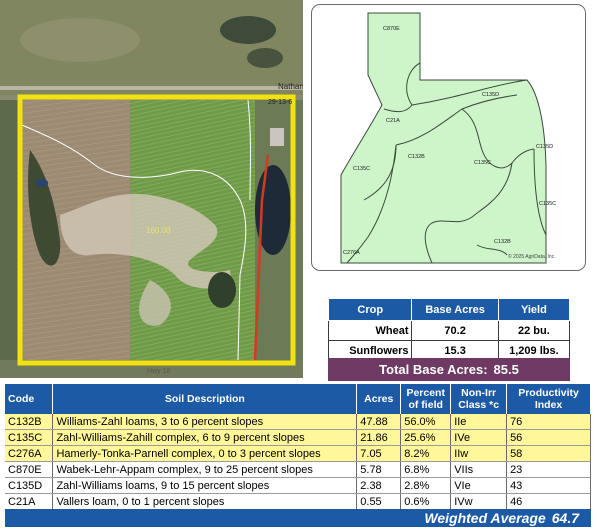 This screenshot has height=529, width=597. What do you see at coordinates (426, 422) in the screenshot?
I see `soil-percent: 56.0%` at bounding box center [426, 422].